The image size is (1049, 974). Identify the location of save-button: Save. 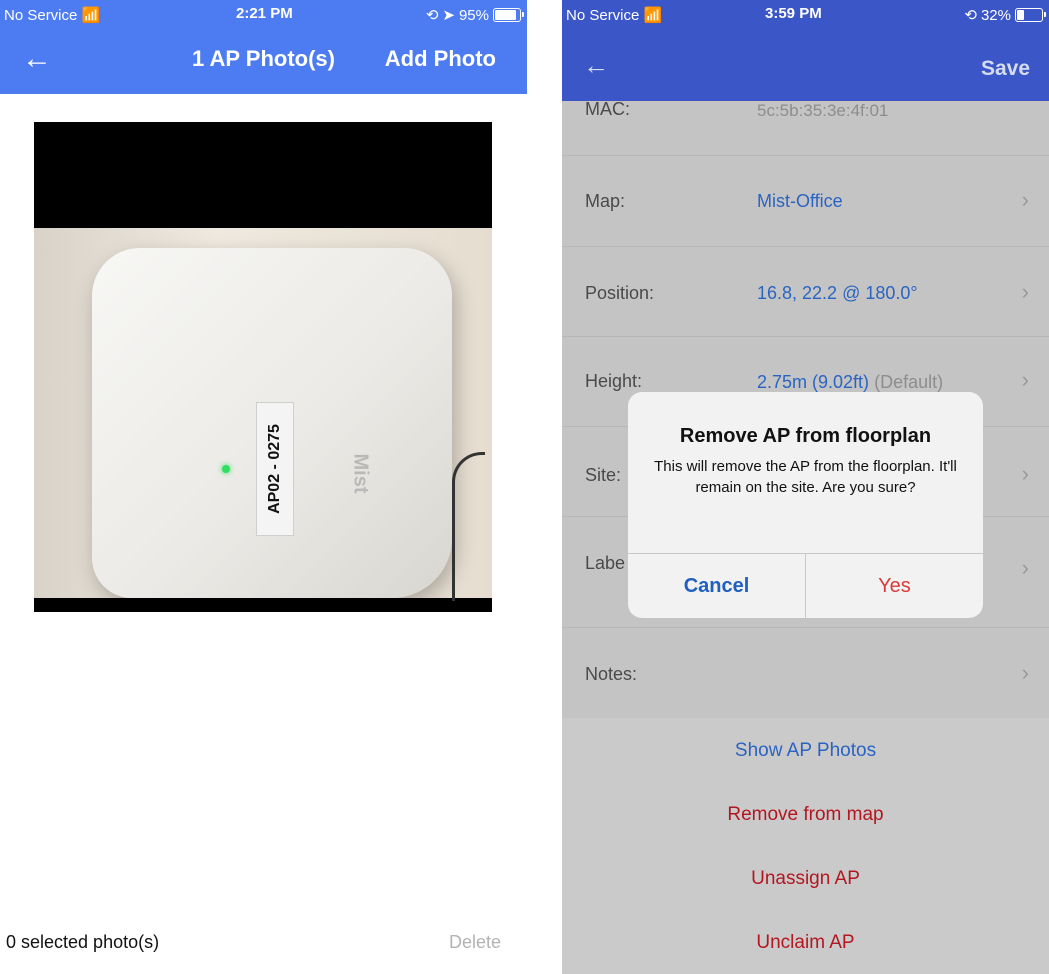
(1005, 69).